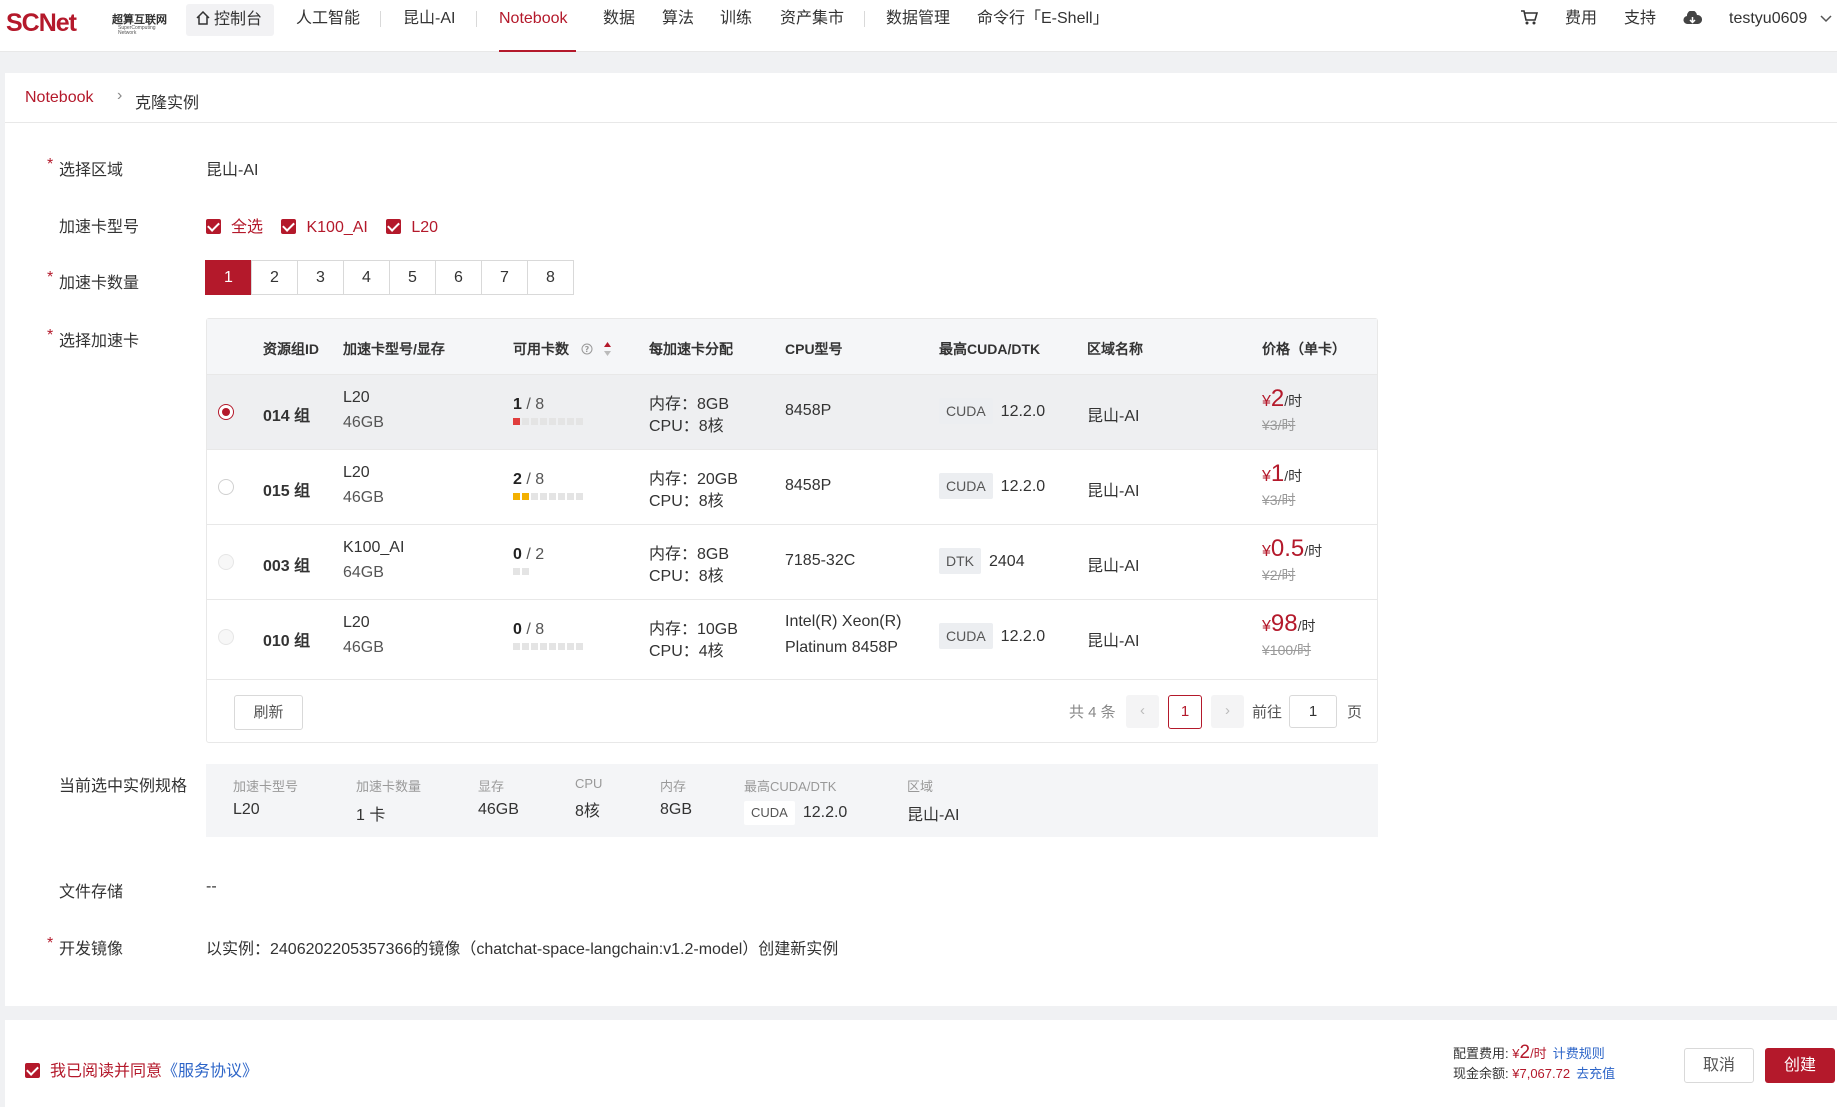 Image resolution: width=1837 pixels, height=1107 pixels. I want to click on alloc-memory: 内存：8GB, so click(689, 554).